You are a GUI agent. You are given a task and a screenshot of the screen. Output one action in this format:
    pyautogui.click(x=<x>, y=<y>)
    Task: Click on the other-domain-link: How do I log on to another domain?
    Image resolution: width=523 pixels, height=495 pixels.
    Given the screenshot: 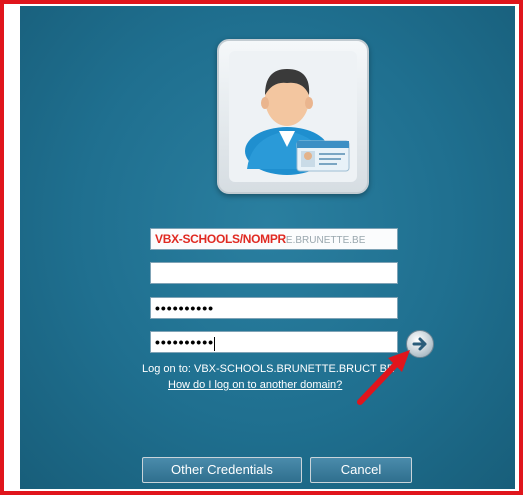 What is the action you would take?
    pyautogui.click(x=255, y=385)
    